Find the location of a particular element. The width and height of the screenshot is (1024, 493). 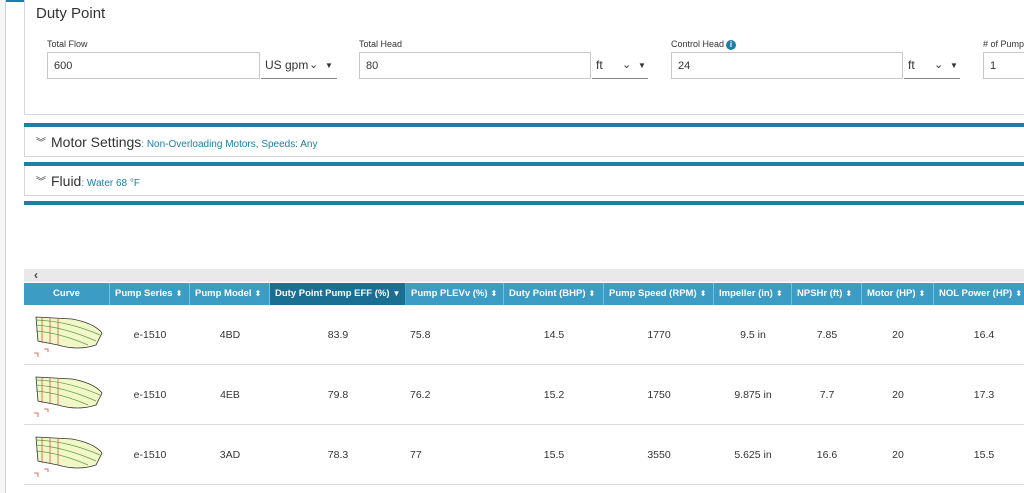

motor-settings-summary: : Non-Overloading Motors, Speeds: Any is located at coordinates (229, 144).